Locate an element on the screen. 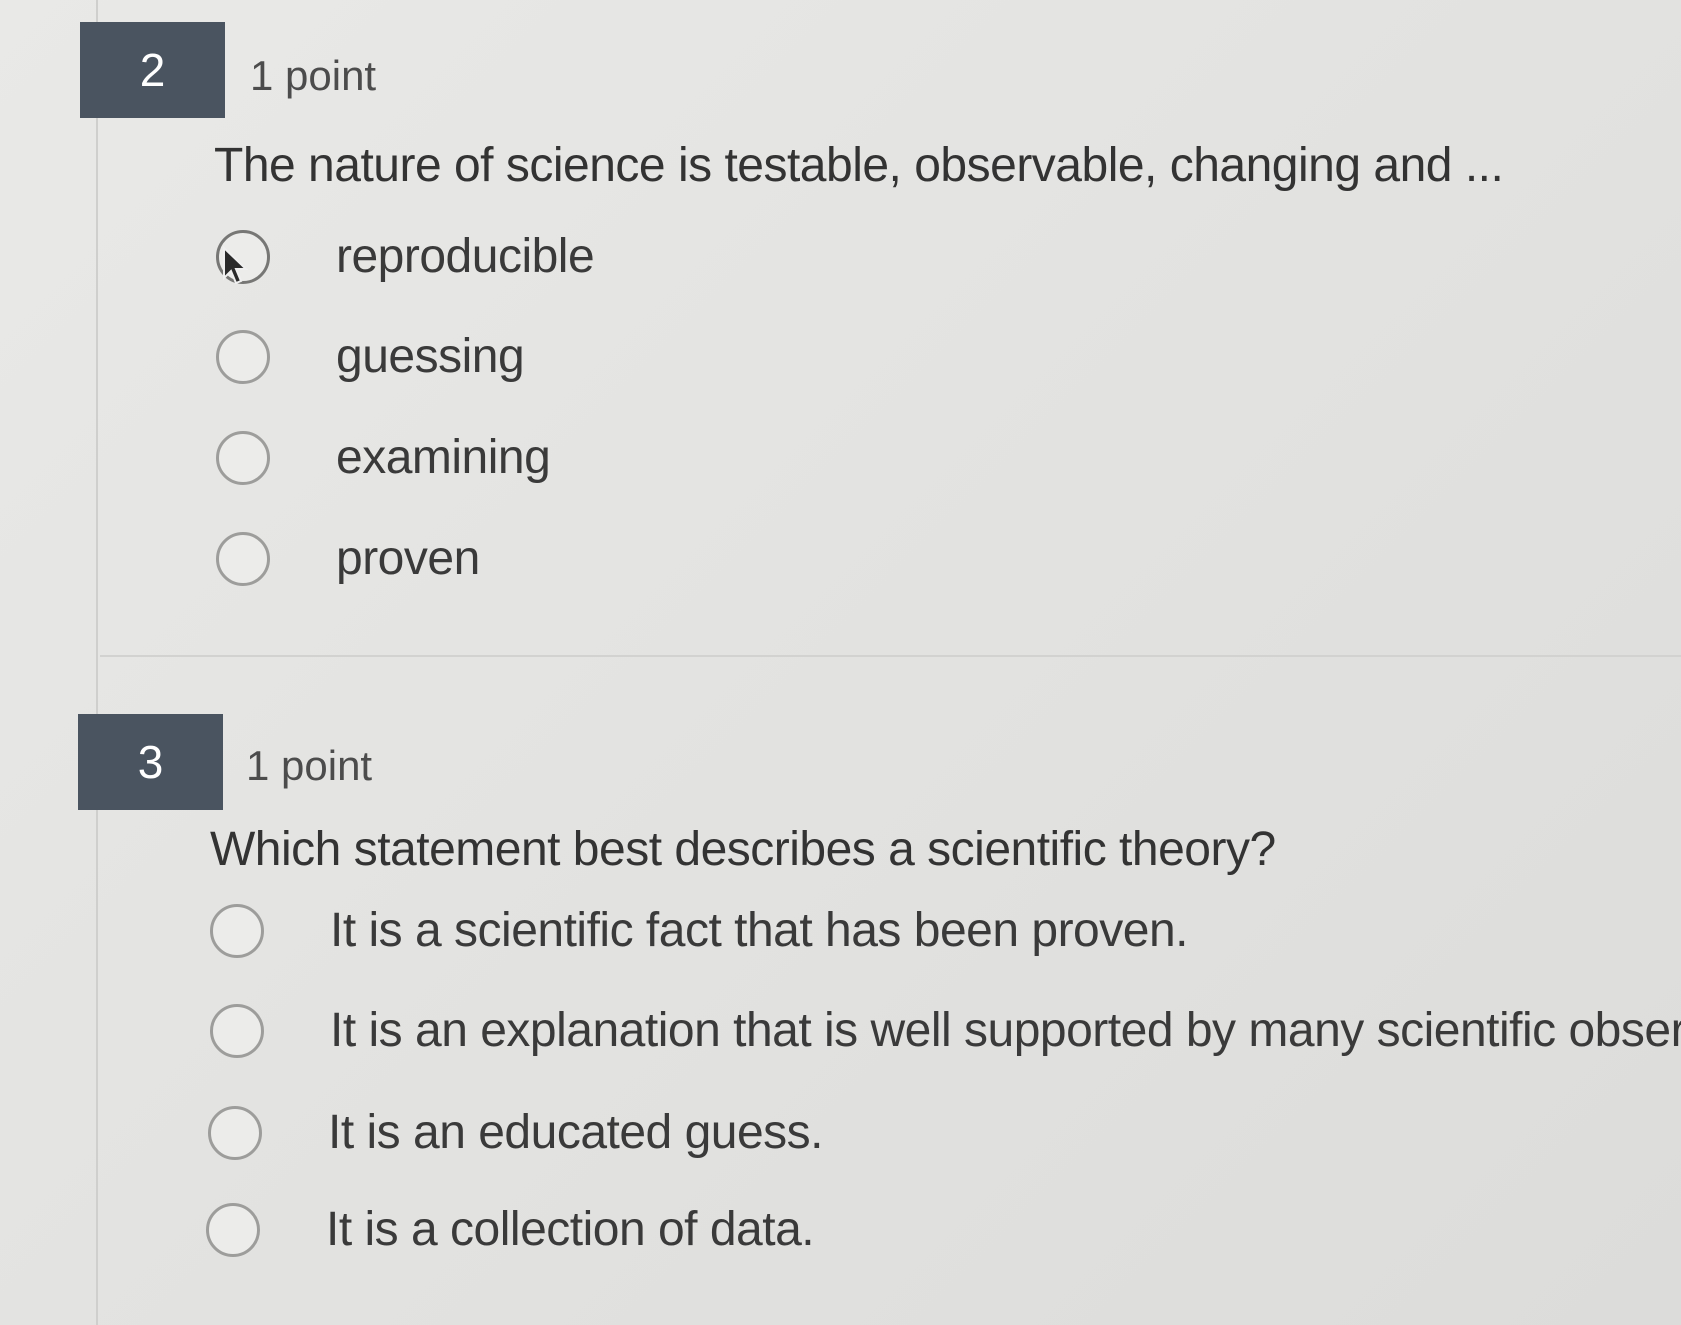 The height and width of the screenshot is (1325, 1681). answer-option-educated-guess: It is an educated guess. is located at coordinates (908, 1133).